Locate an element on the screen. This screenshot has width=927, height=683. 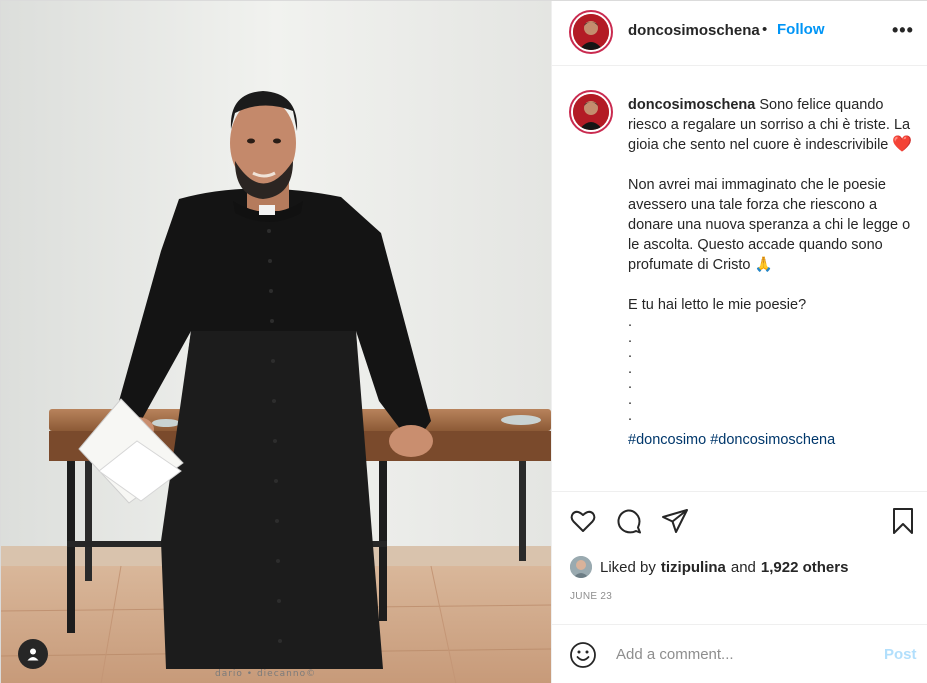
caption-dots: . . . . . . . is located at coordinates (773, 369).